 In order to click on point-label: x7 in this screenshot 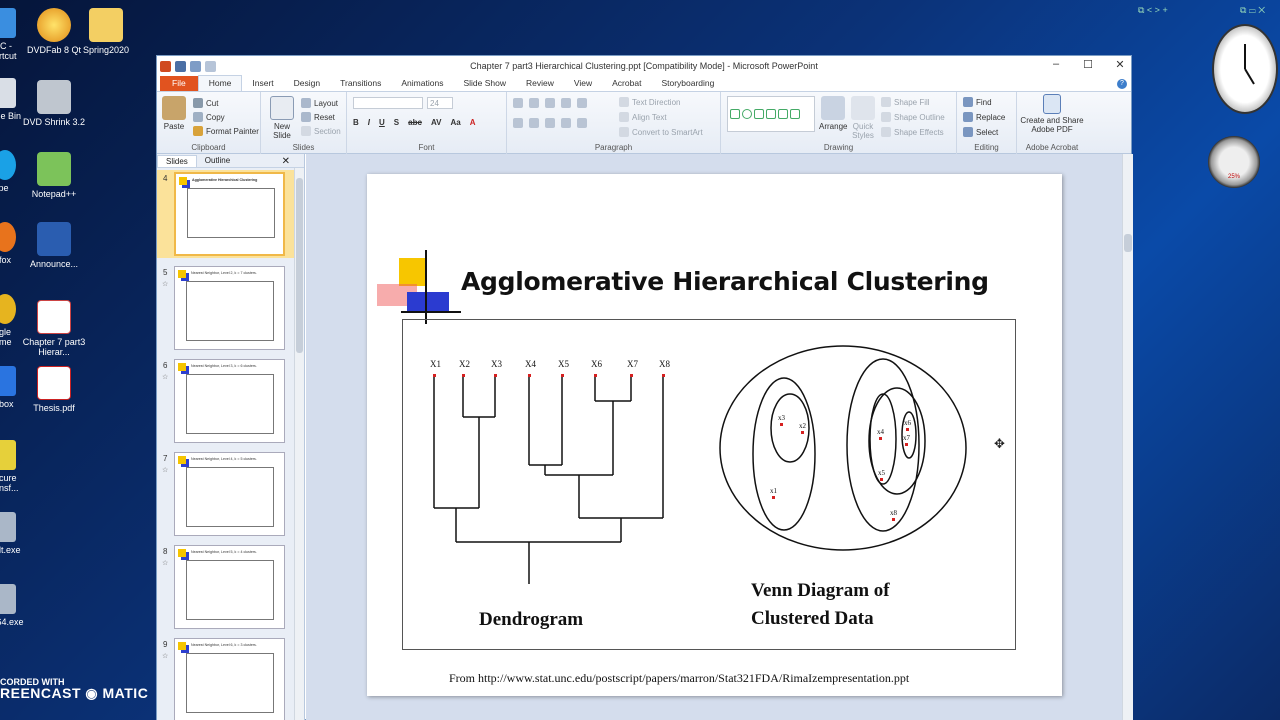, I will do `click(907, 438)`.